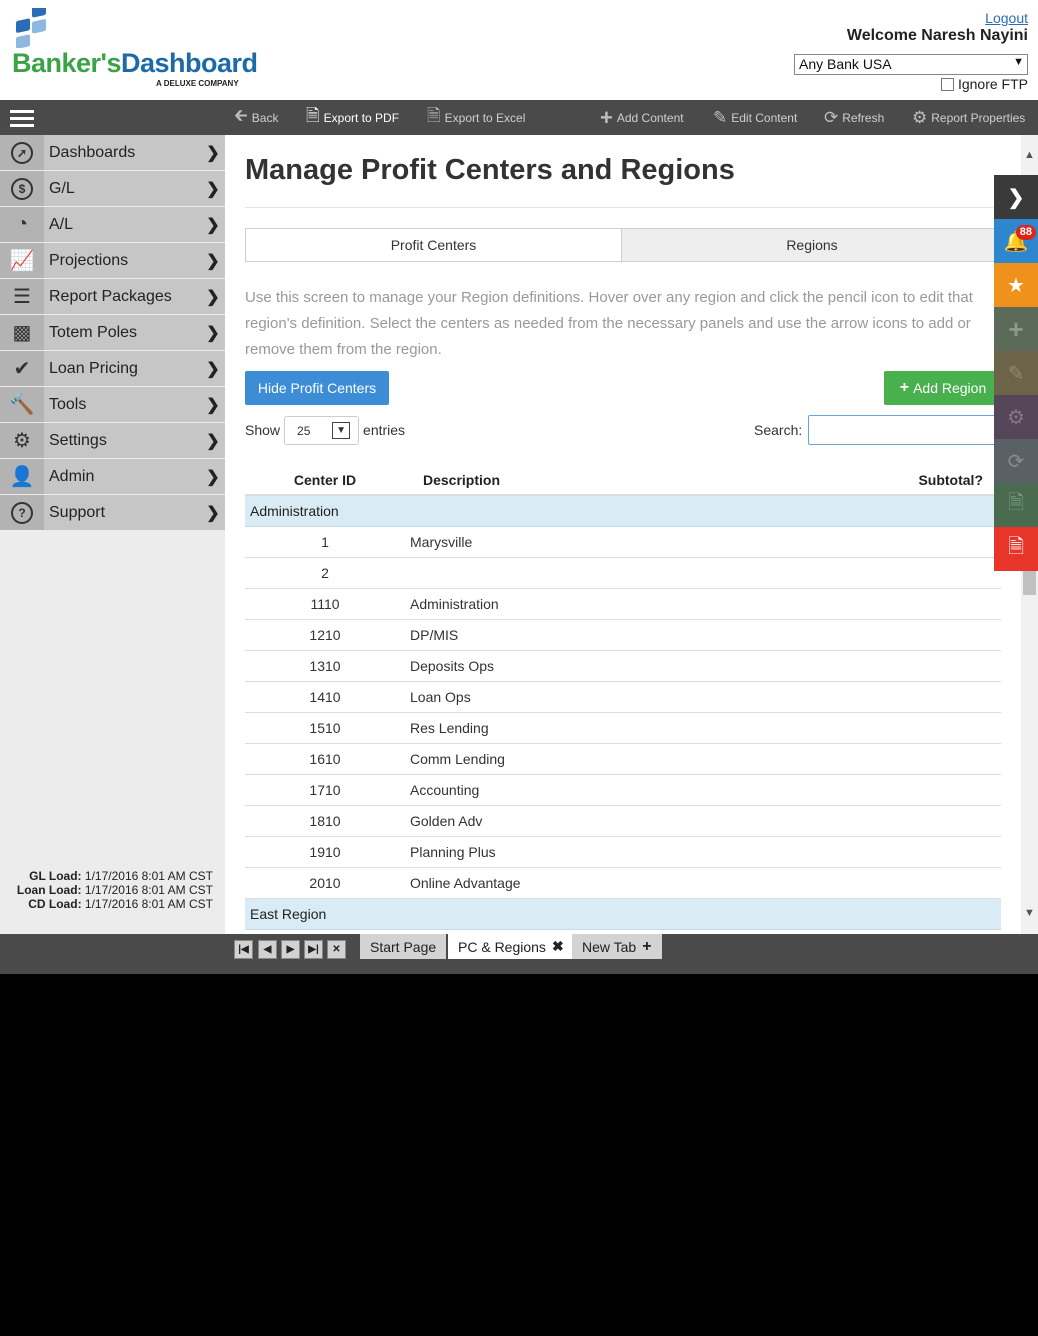  I want to click on table-row: 1310 Deposits Ops, so click(623, 666).